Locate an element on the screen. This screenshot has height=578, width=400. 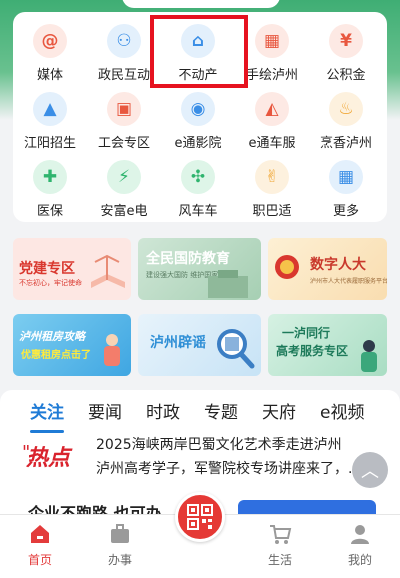
briefcase-icon is located at coordinates (120, 534).